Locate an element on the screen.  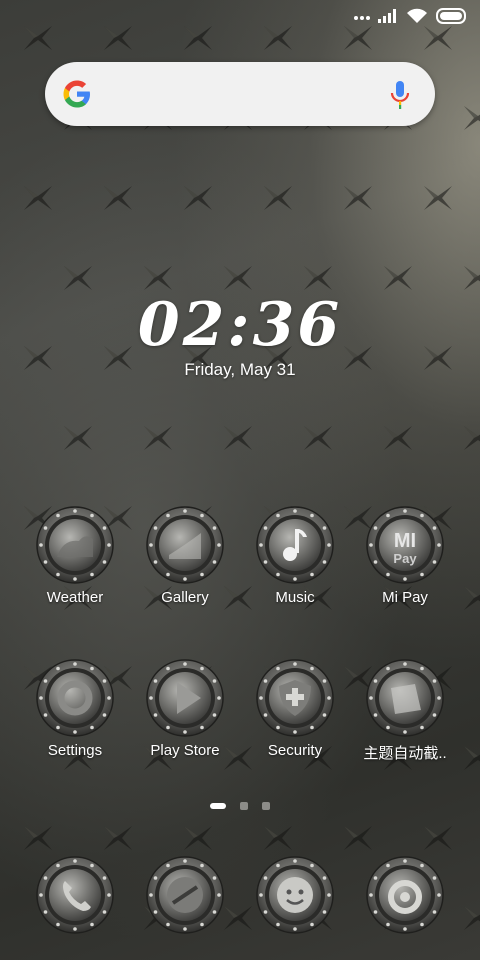
security-icon is located at coordinates (295, 698).